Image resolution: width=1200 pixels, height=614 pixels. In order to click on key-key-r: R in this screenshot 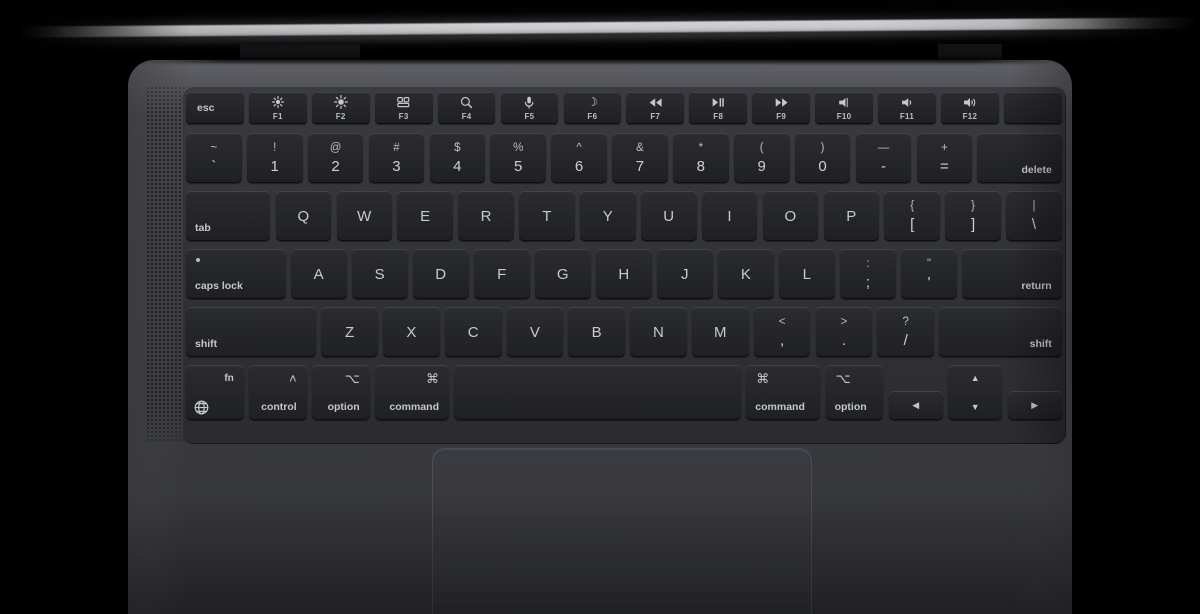, I will do `click(486, 216)`.